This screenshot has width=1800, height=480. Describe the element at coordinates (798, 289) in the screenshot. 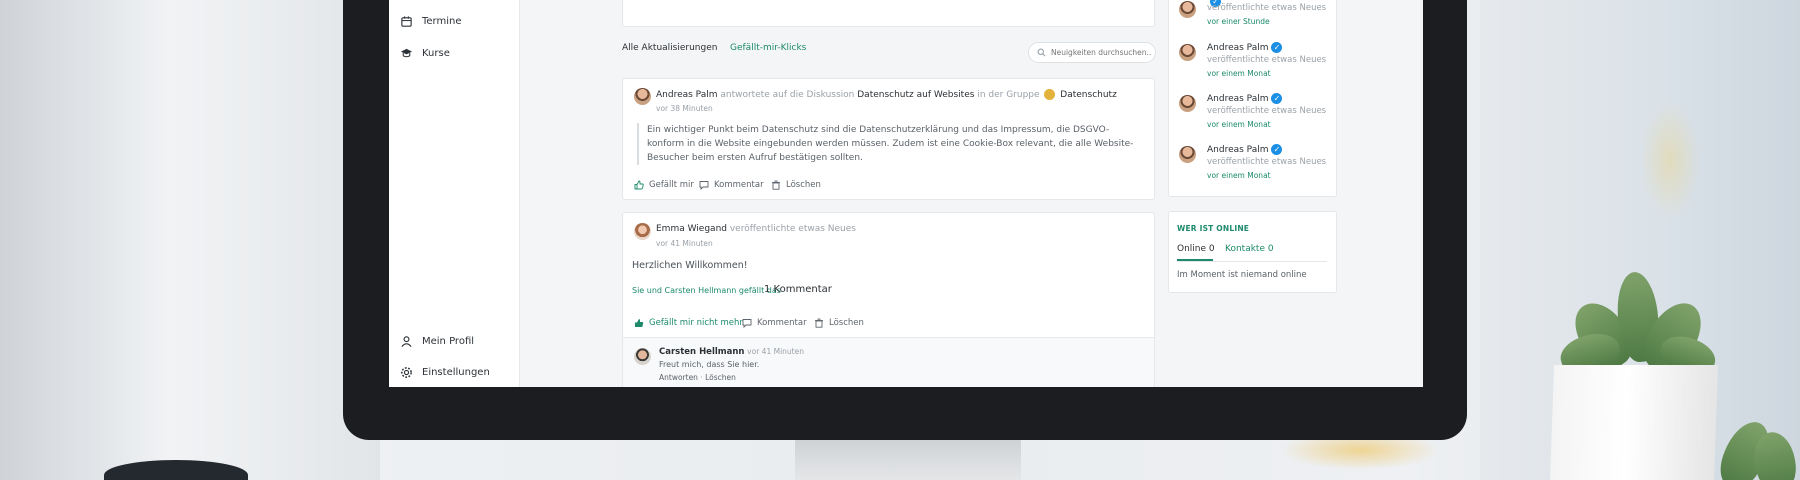

I see `comment-count: 1 Kommentar` at that location.